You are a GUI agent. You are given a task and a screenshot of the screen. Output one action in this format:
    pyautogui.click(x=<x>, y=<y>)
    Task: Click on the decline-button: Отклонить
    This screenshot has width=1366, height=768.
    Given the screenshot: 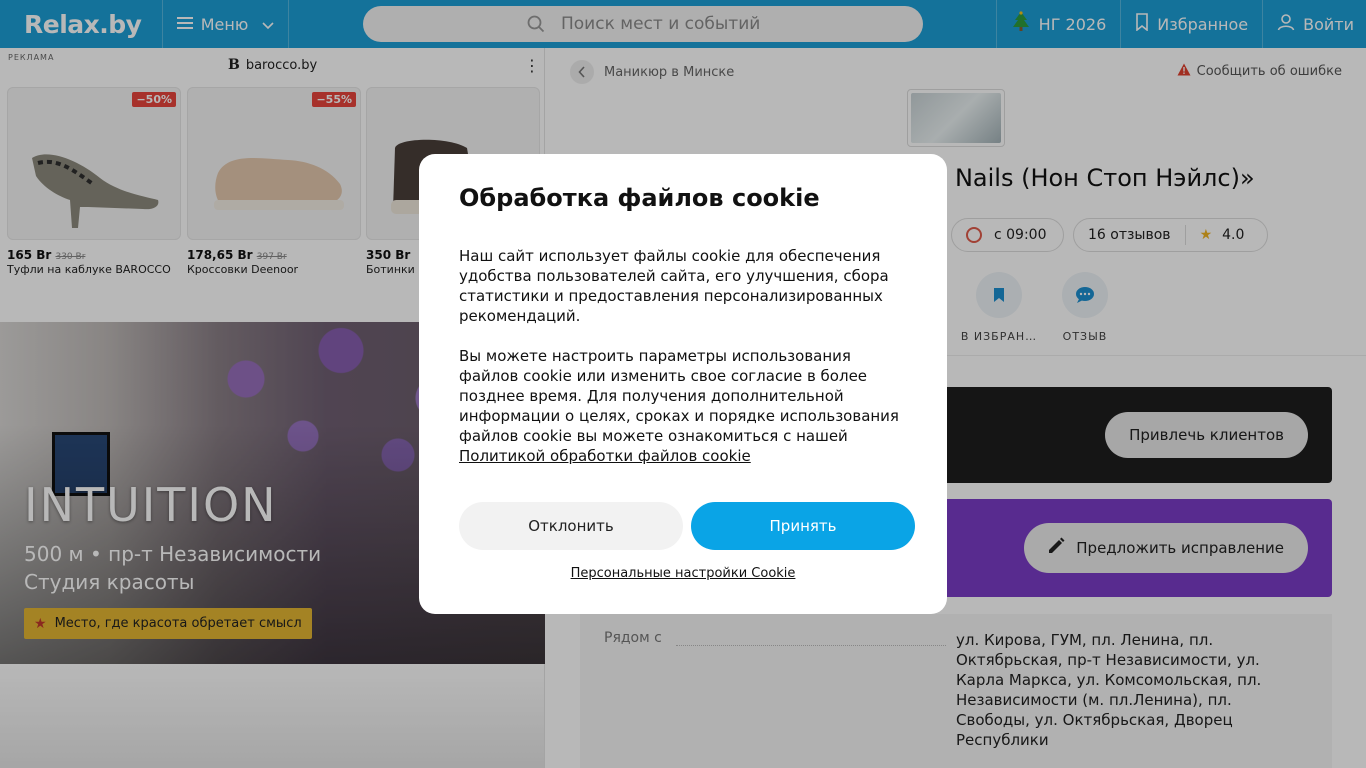 What is the action you would take?
    pyautogui.click(x=571, y=526)
    